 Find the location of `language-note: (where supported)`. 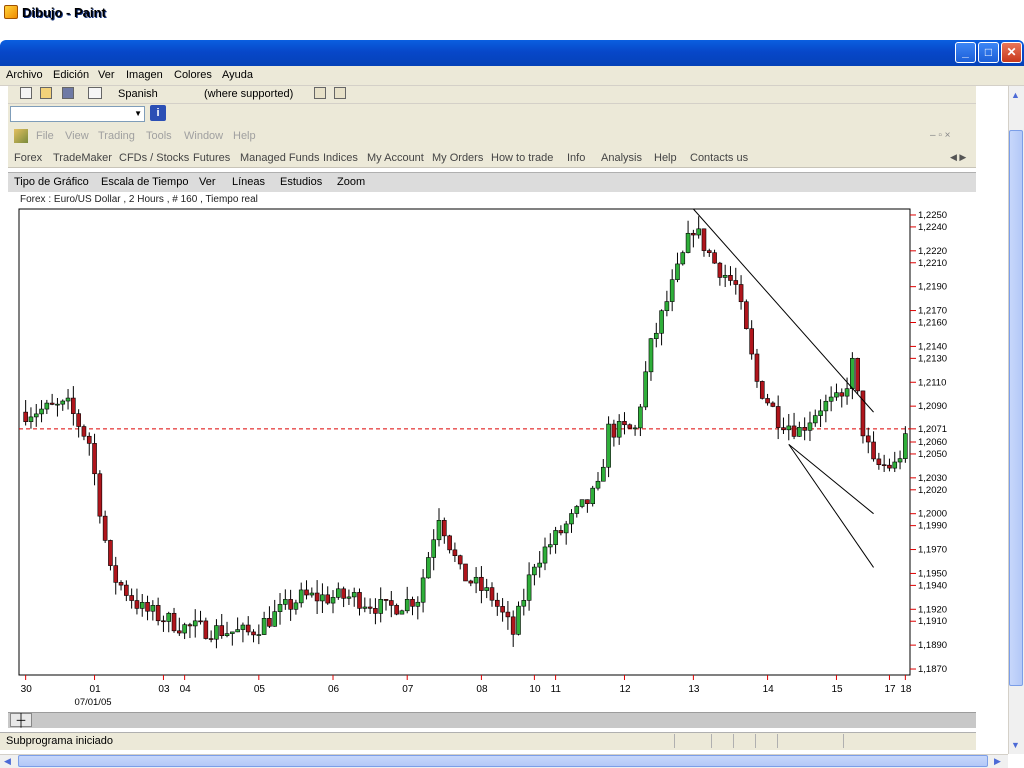

language-note: (where supported) is located at coordinates (249, 94).